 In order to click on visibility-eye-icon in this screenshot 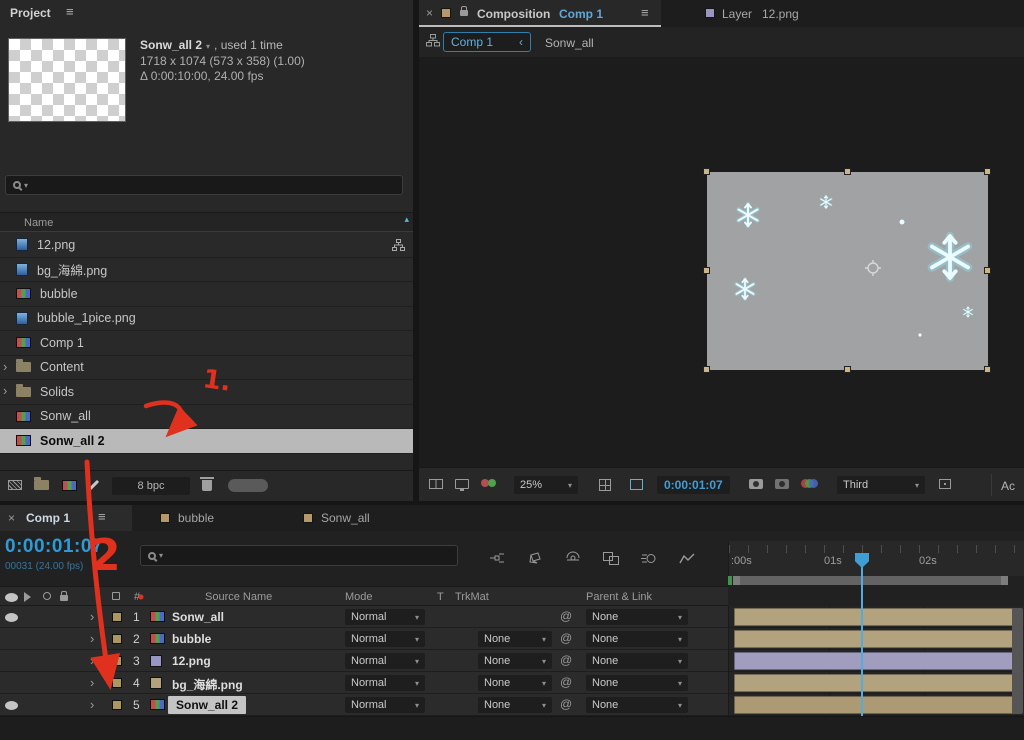, I will do `click(11, 705)`.